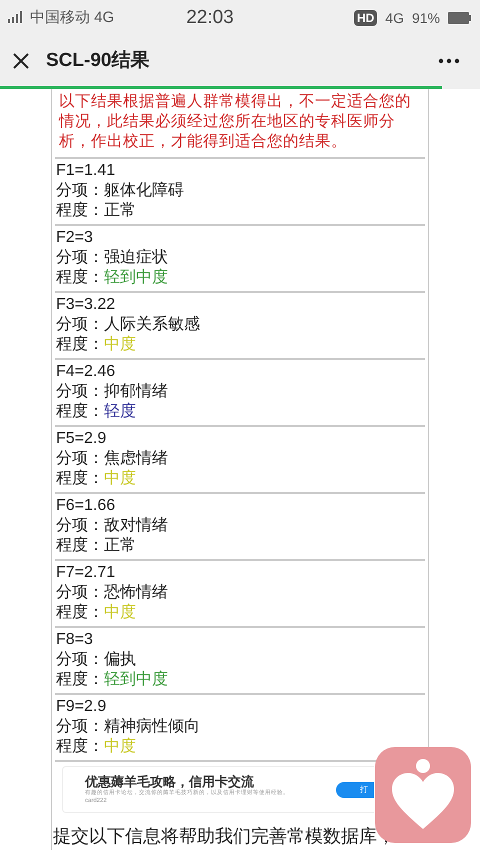 The image size is (480, 853). What do you see at coordinates (144, 191) in the screenshot?
I see `factor-name: 躯体化障碍` at bounding box center [144, 191].